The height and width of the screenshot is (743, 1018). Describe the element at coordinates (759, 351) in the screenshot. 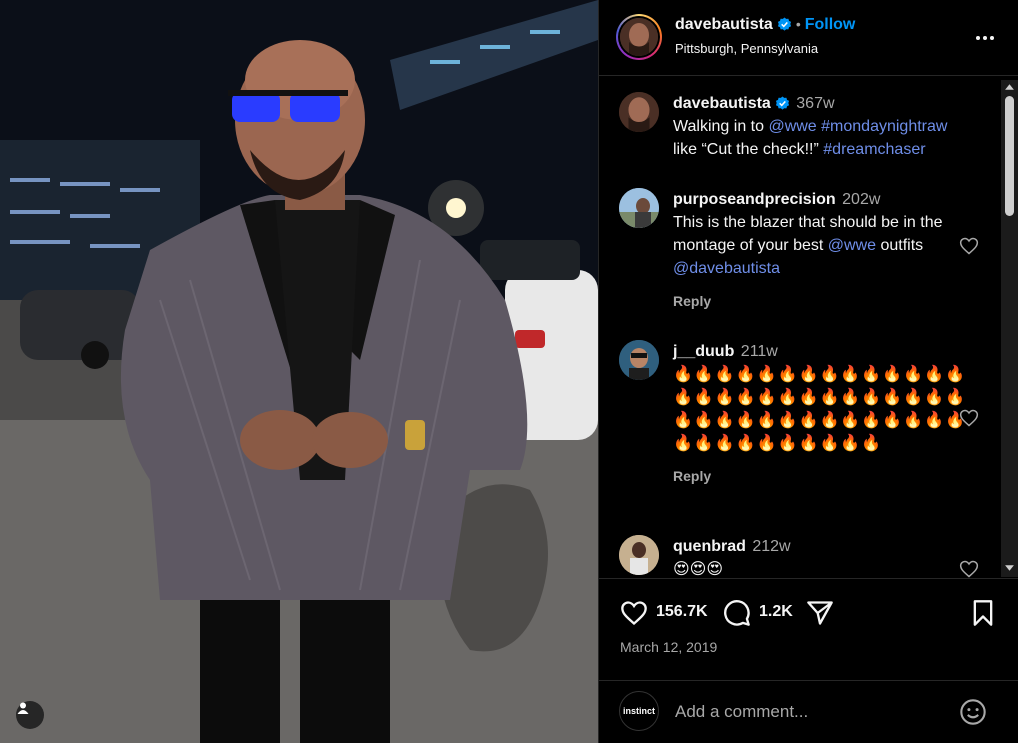

I see `comment-time: 211w` at that location.